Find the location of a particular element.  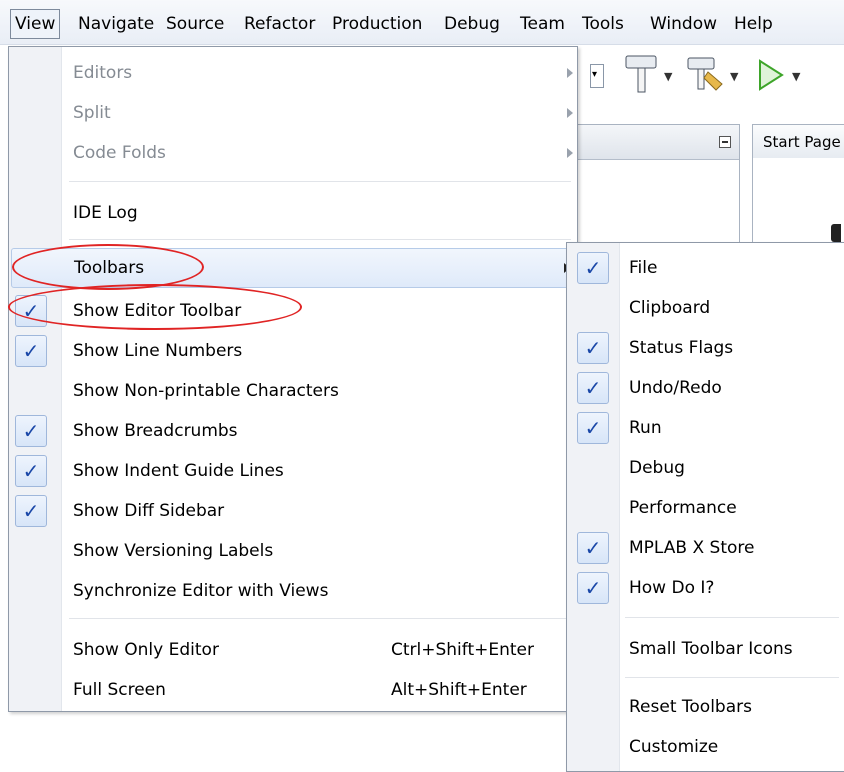

menu-item-label: Status Flags is located at coordinates (681, 348).